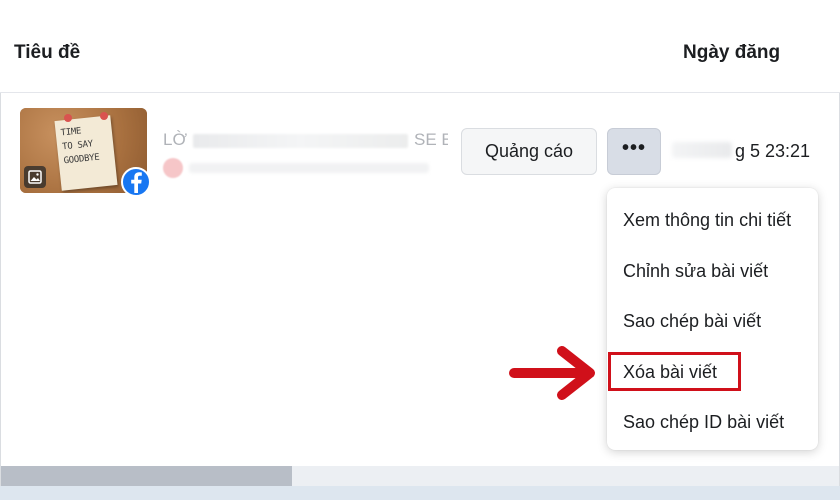 This screenshot has width=840, height=500. I want to click on facebook-icon, so click(136, 182).